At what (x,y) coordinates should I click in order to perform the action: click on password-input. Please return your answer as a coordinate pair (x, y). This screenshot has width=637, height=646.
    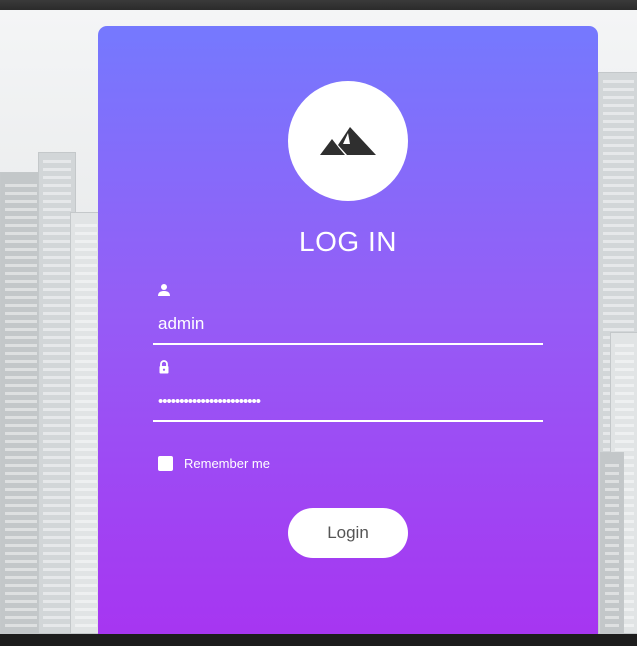
    Looking at the image, I should click on (348, 402).